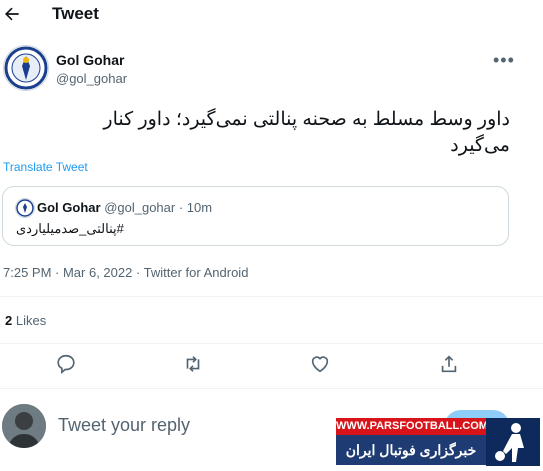 Image resolution: width=543 pixels, height=471 pixels. What do you see at coordinates (91, 78) in the screenshot?
I see `author-handle: @gol_gohar` at bounding box center [91, 78].